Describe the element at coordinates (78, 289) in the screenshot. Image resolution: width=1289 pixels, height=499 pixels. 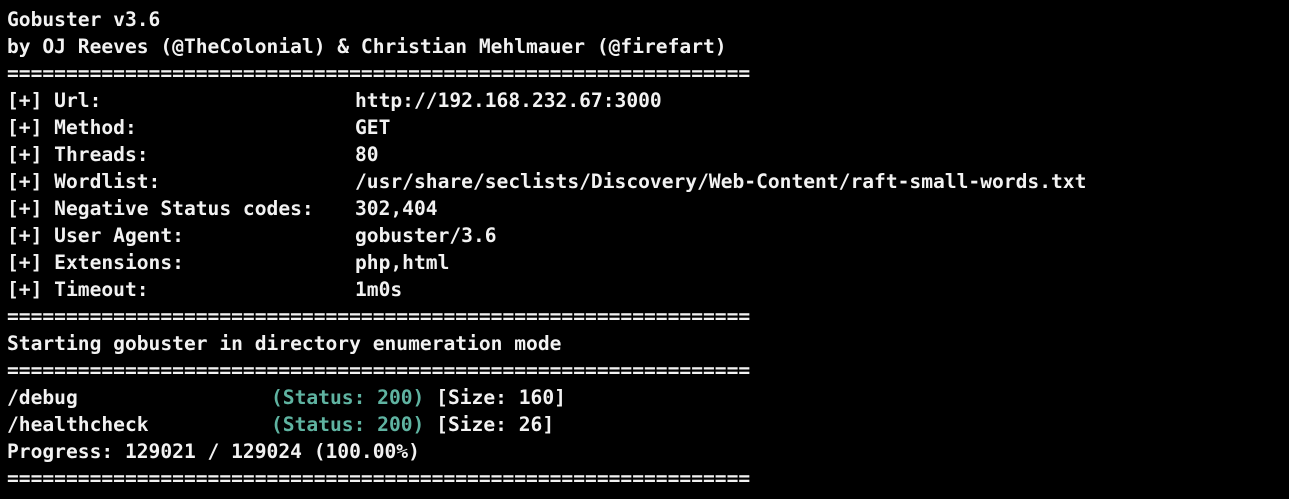
I see `config-key: [+] Timeout:` at that location.